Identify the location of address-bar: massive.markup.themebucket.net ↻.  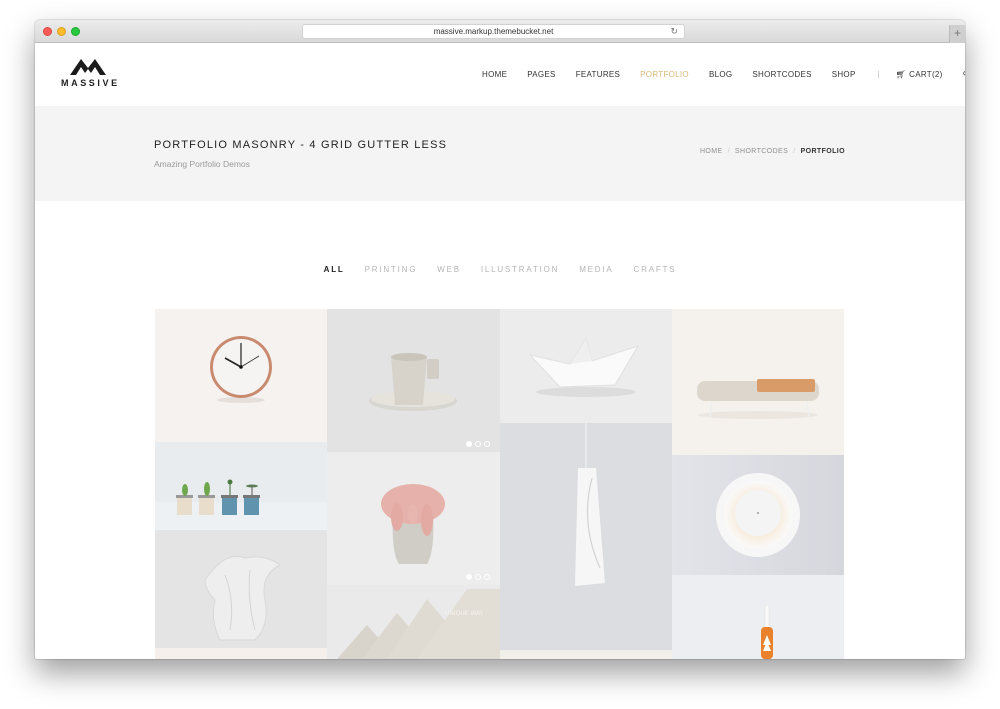
(493, 31).